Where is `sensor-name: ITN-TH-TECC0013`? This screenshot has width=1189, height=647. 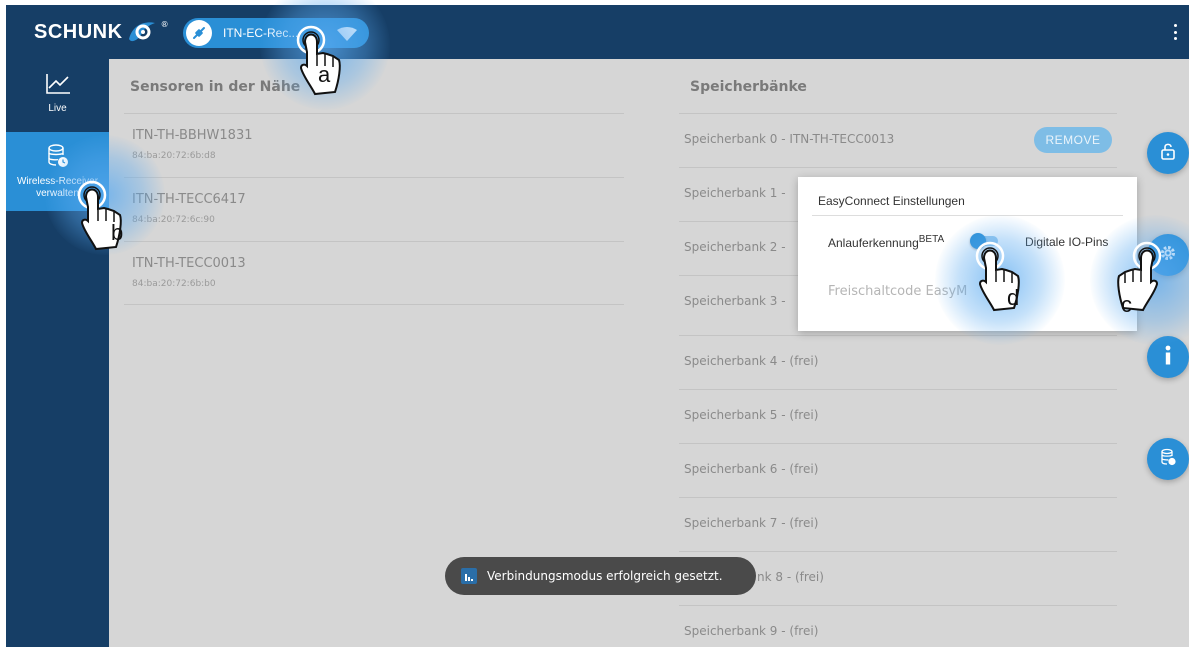 sensor-name: ITN-TH-TECC0013 is located at coordinates (189, 263).